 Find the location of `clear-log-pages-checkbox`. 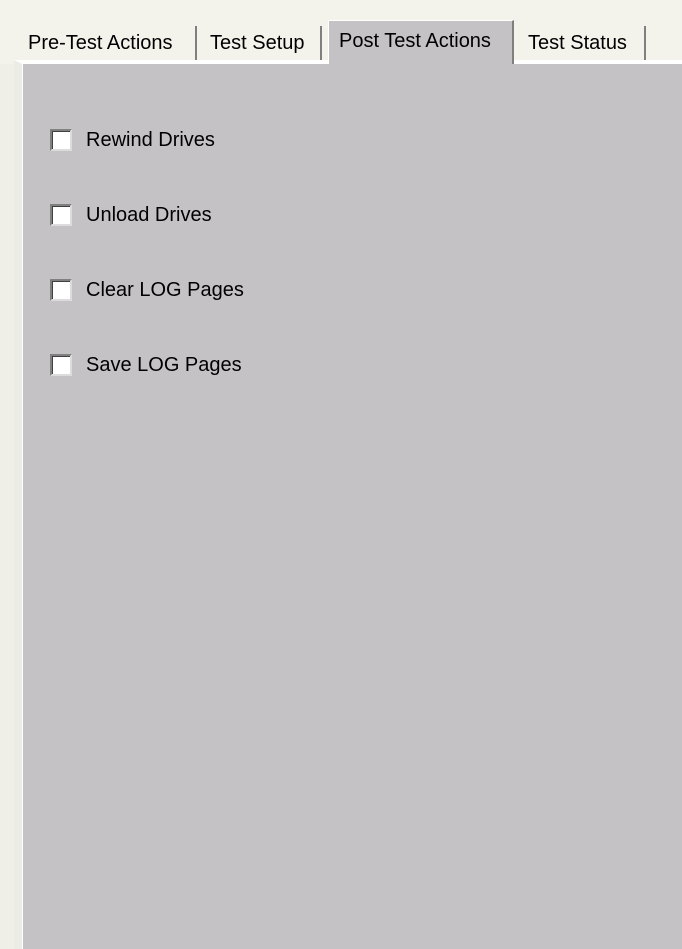

clear-log-pages-checkbox is located at coordinates (61, 290).